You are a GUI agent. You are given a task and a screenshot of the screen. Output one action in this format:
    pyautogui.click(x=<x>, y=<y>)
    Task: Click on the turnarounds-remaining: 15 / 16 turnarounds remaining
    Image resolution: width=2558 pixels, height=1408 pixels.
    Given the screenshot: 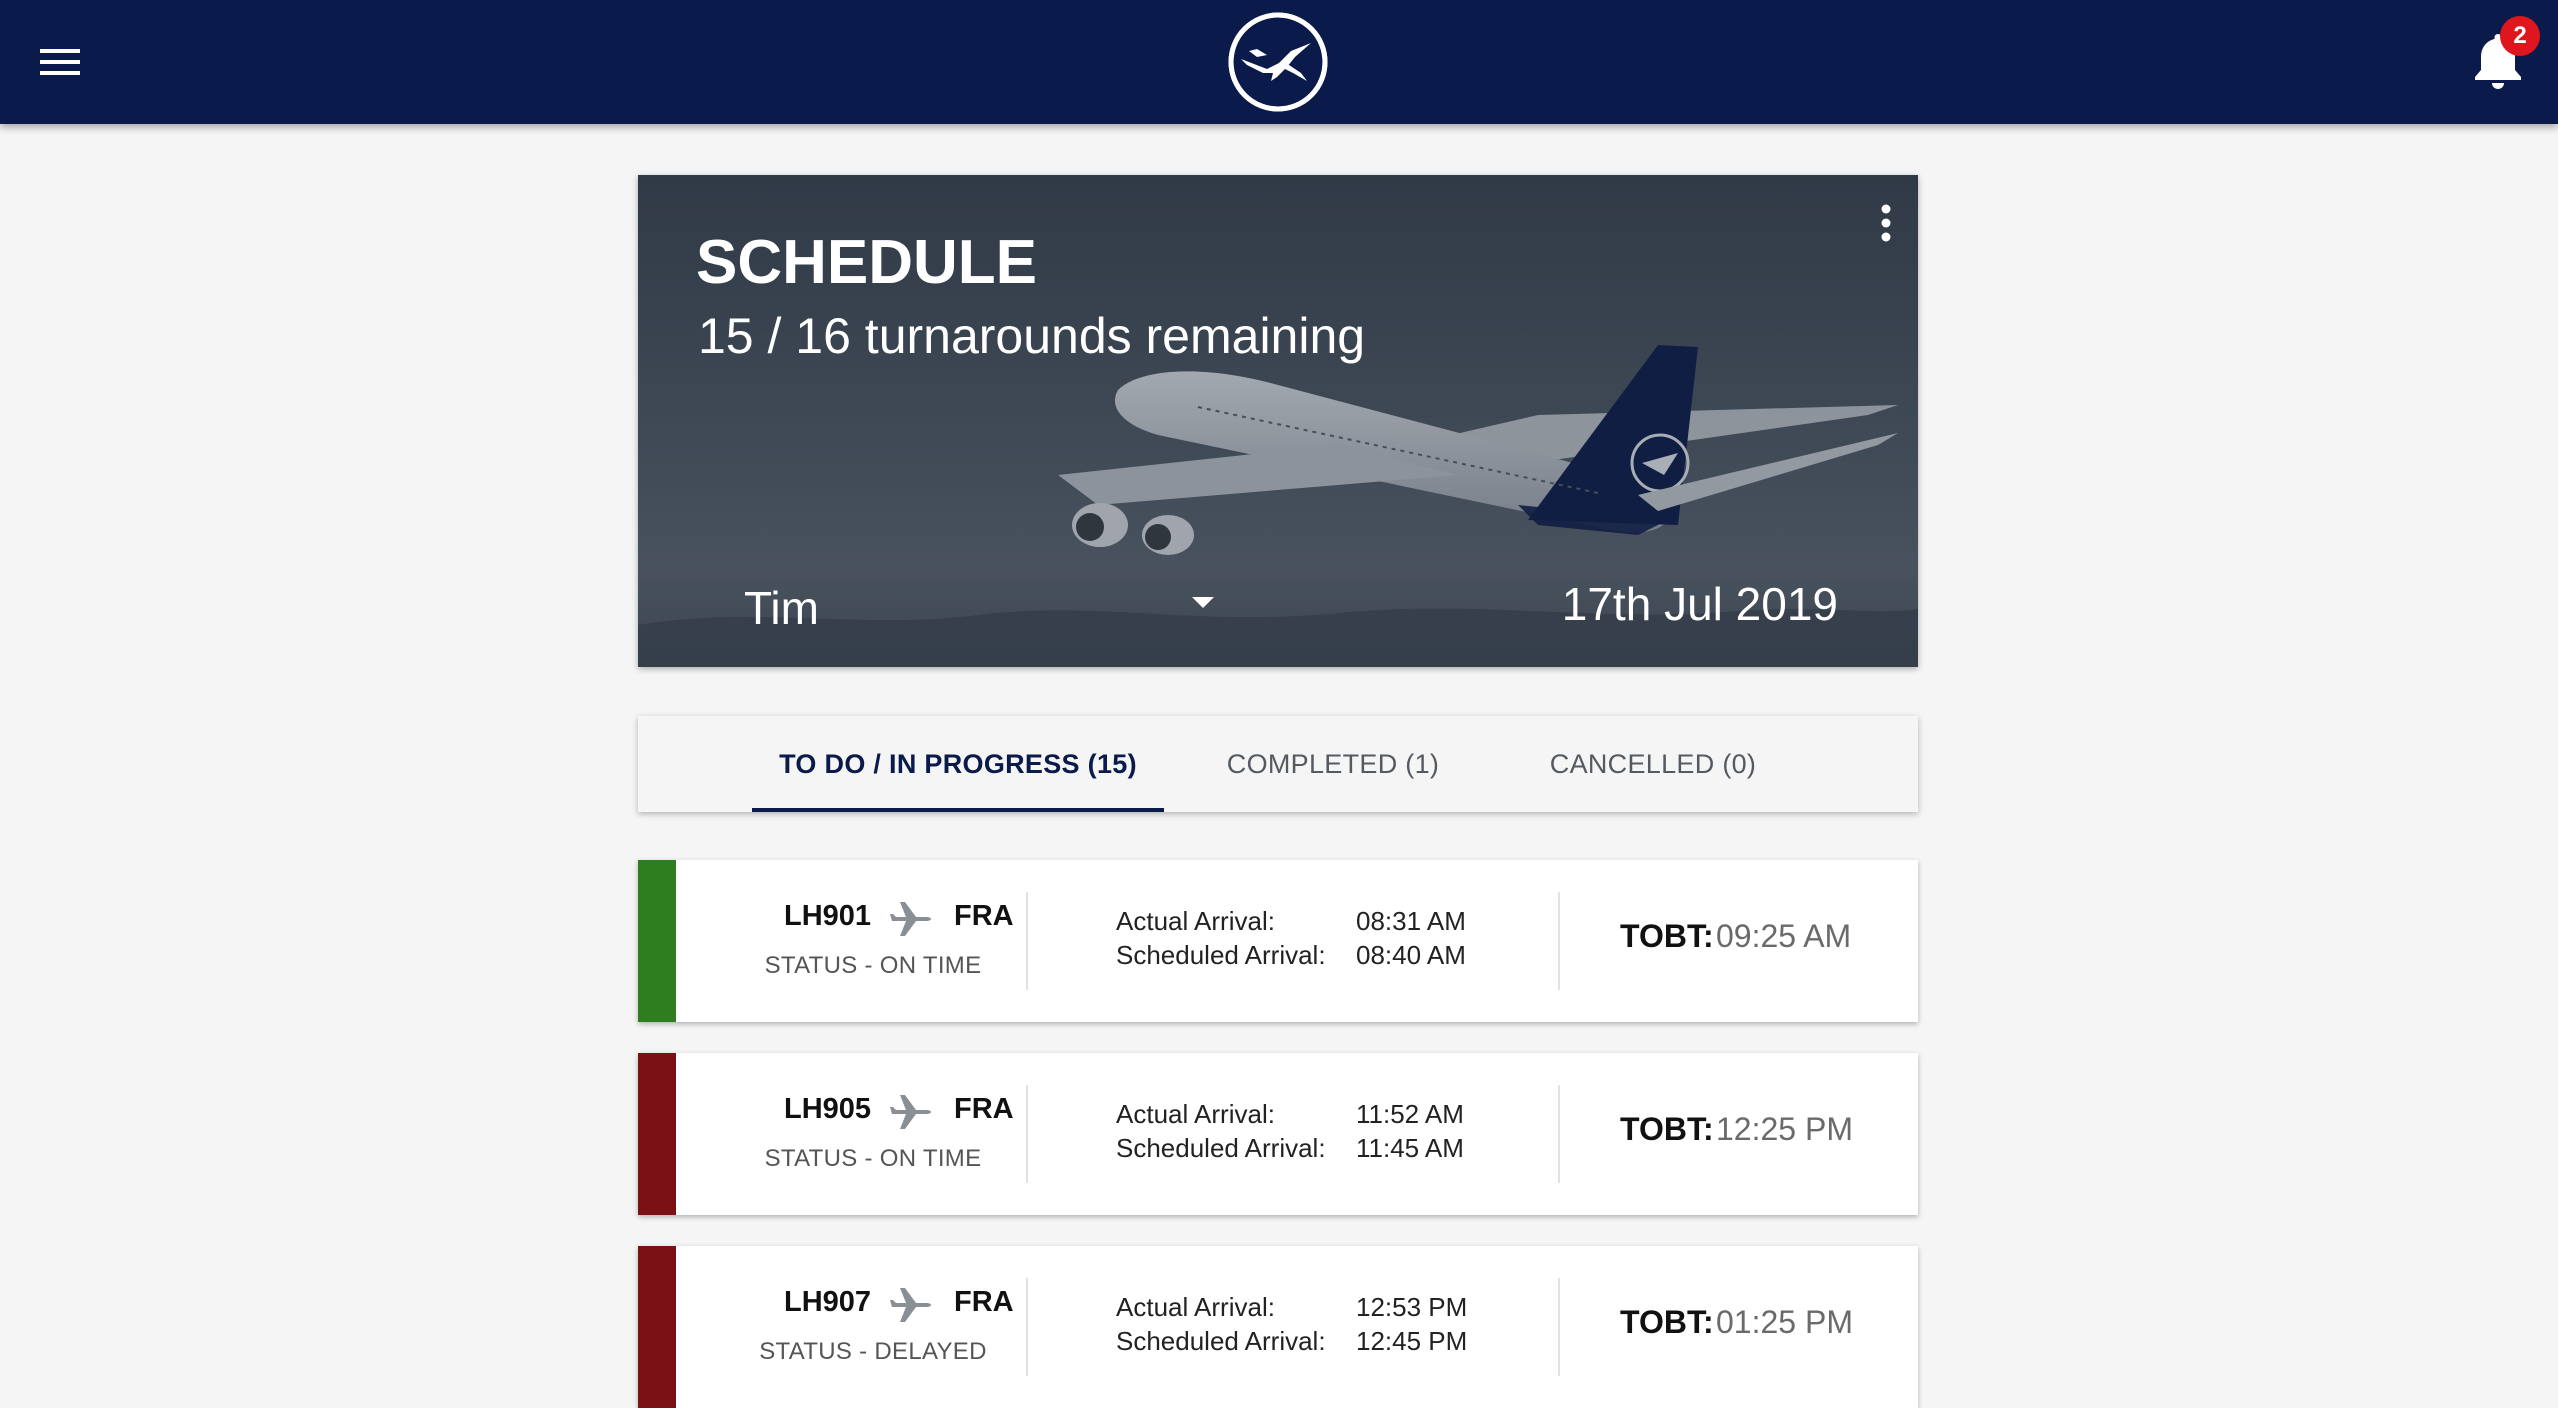 What is the action you would take?
    pyautogui.click(x=1032, y=336)
    